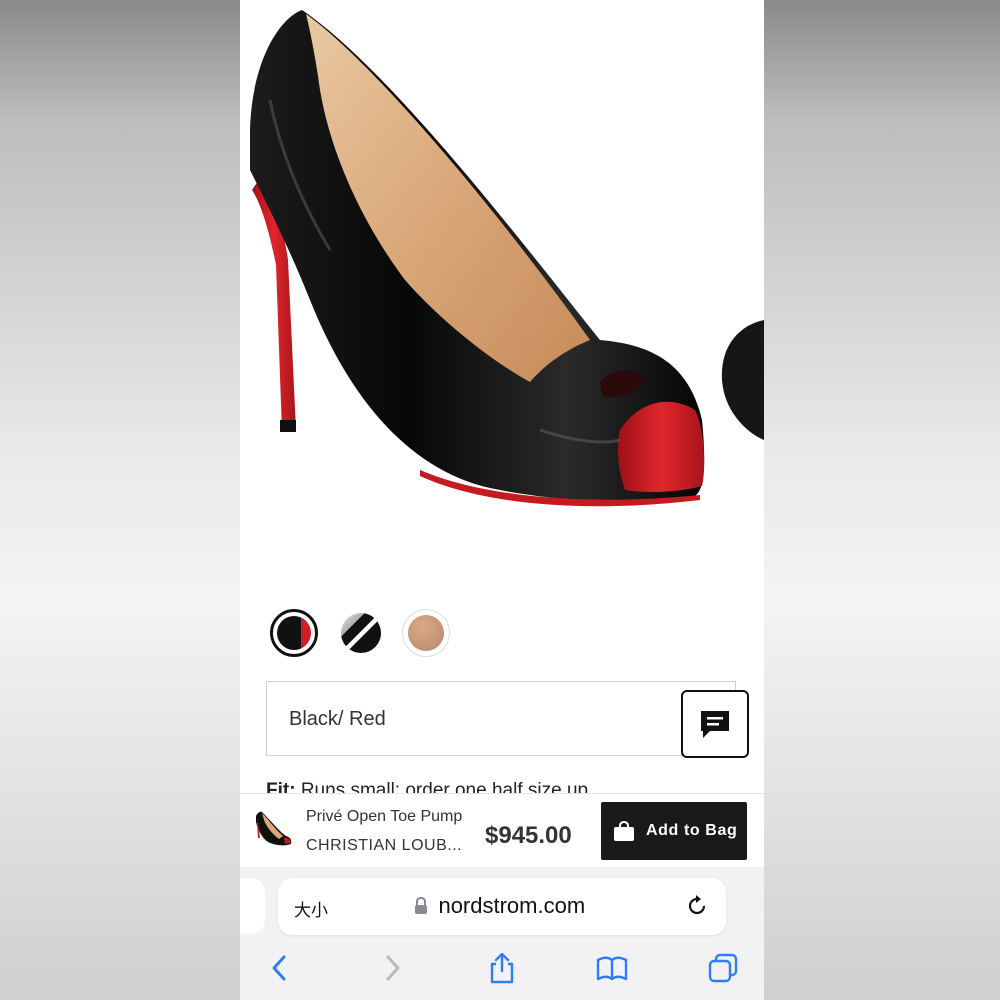 The height and width of the screenshot is (1000, 1000). I want to click on share-icon, so click(502, 968).